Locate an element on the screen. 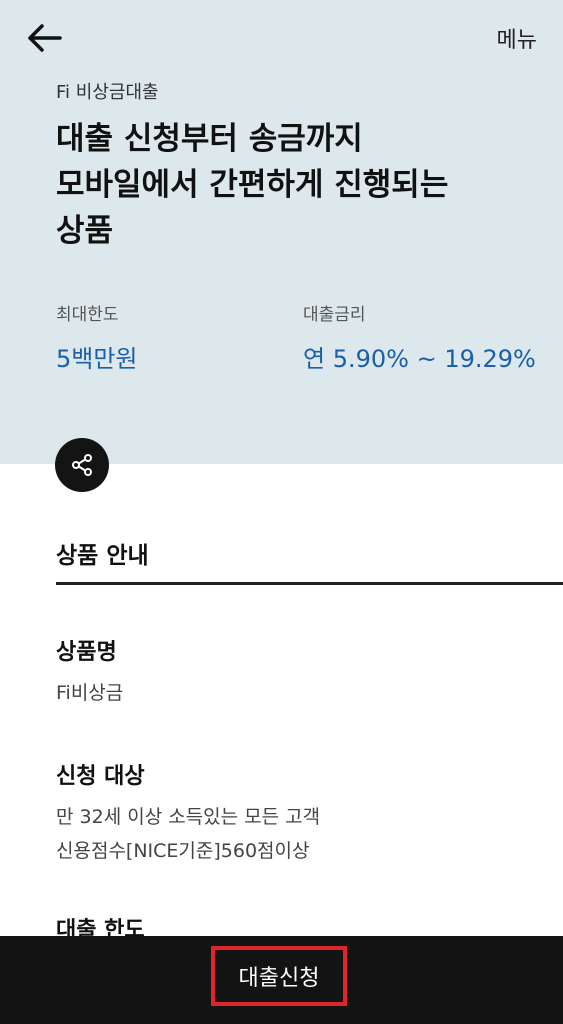 The image size is (563, 1024). apply-loan-button: 대출신청 is located at coordinates (279, 976).